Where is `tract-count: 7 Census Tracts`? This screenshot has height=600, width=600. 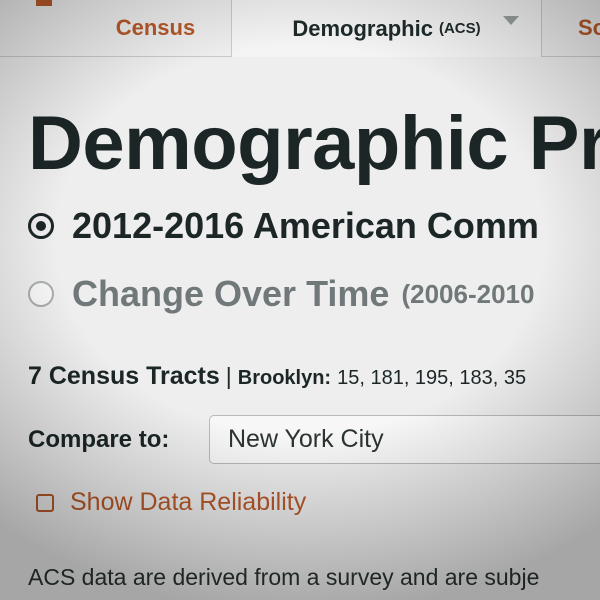 tract-count: 7 Census Tracts is located at coordinates (124, 376).